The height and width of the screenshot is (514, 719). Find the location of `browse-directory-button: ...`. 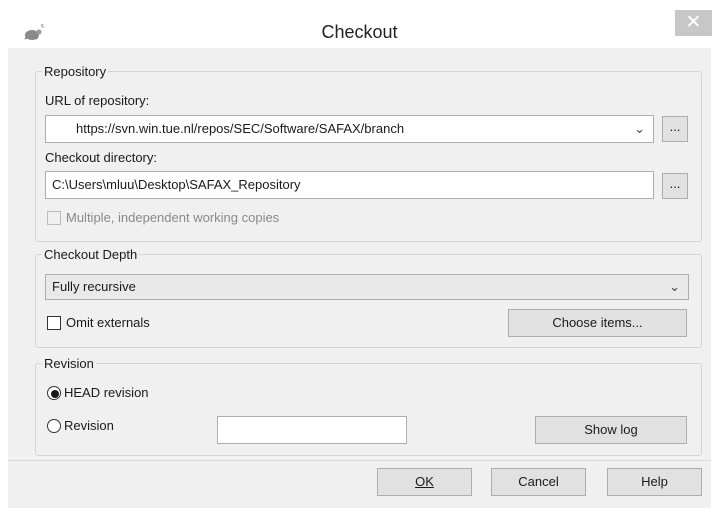

browse-directory-button: ... is located at coordinates (675, 186).